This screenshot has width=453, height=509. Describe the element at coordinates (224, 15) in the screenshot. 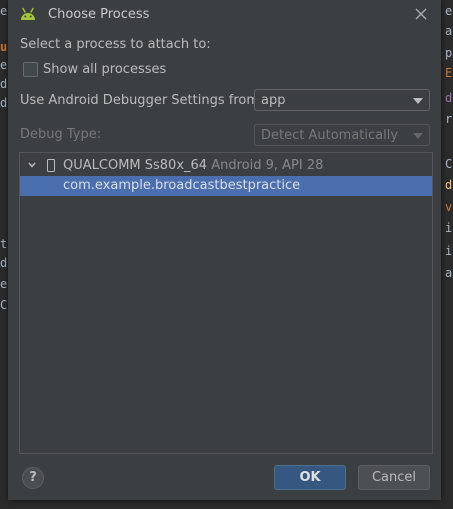

I see `dialog-titlebar: Choose Process` at that location.